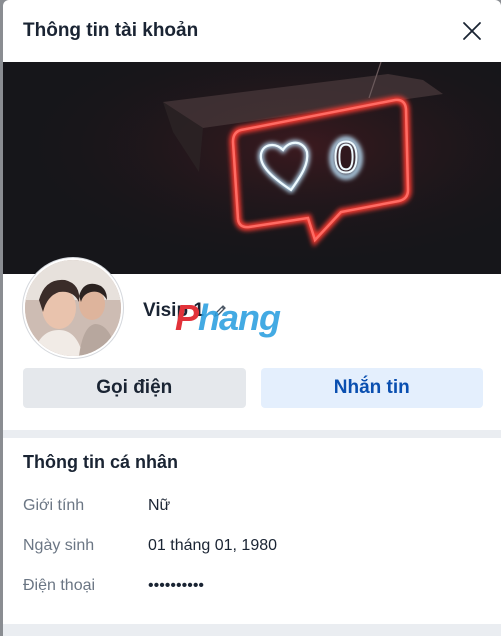  Describe the element at coordinates (59, 545) in the screenshot. I see `info-label: Ngày sinh` at that location.